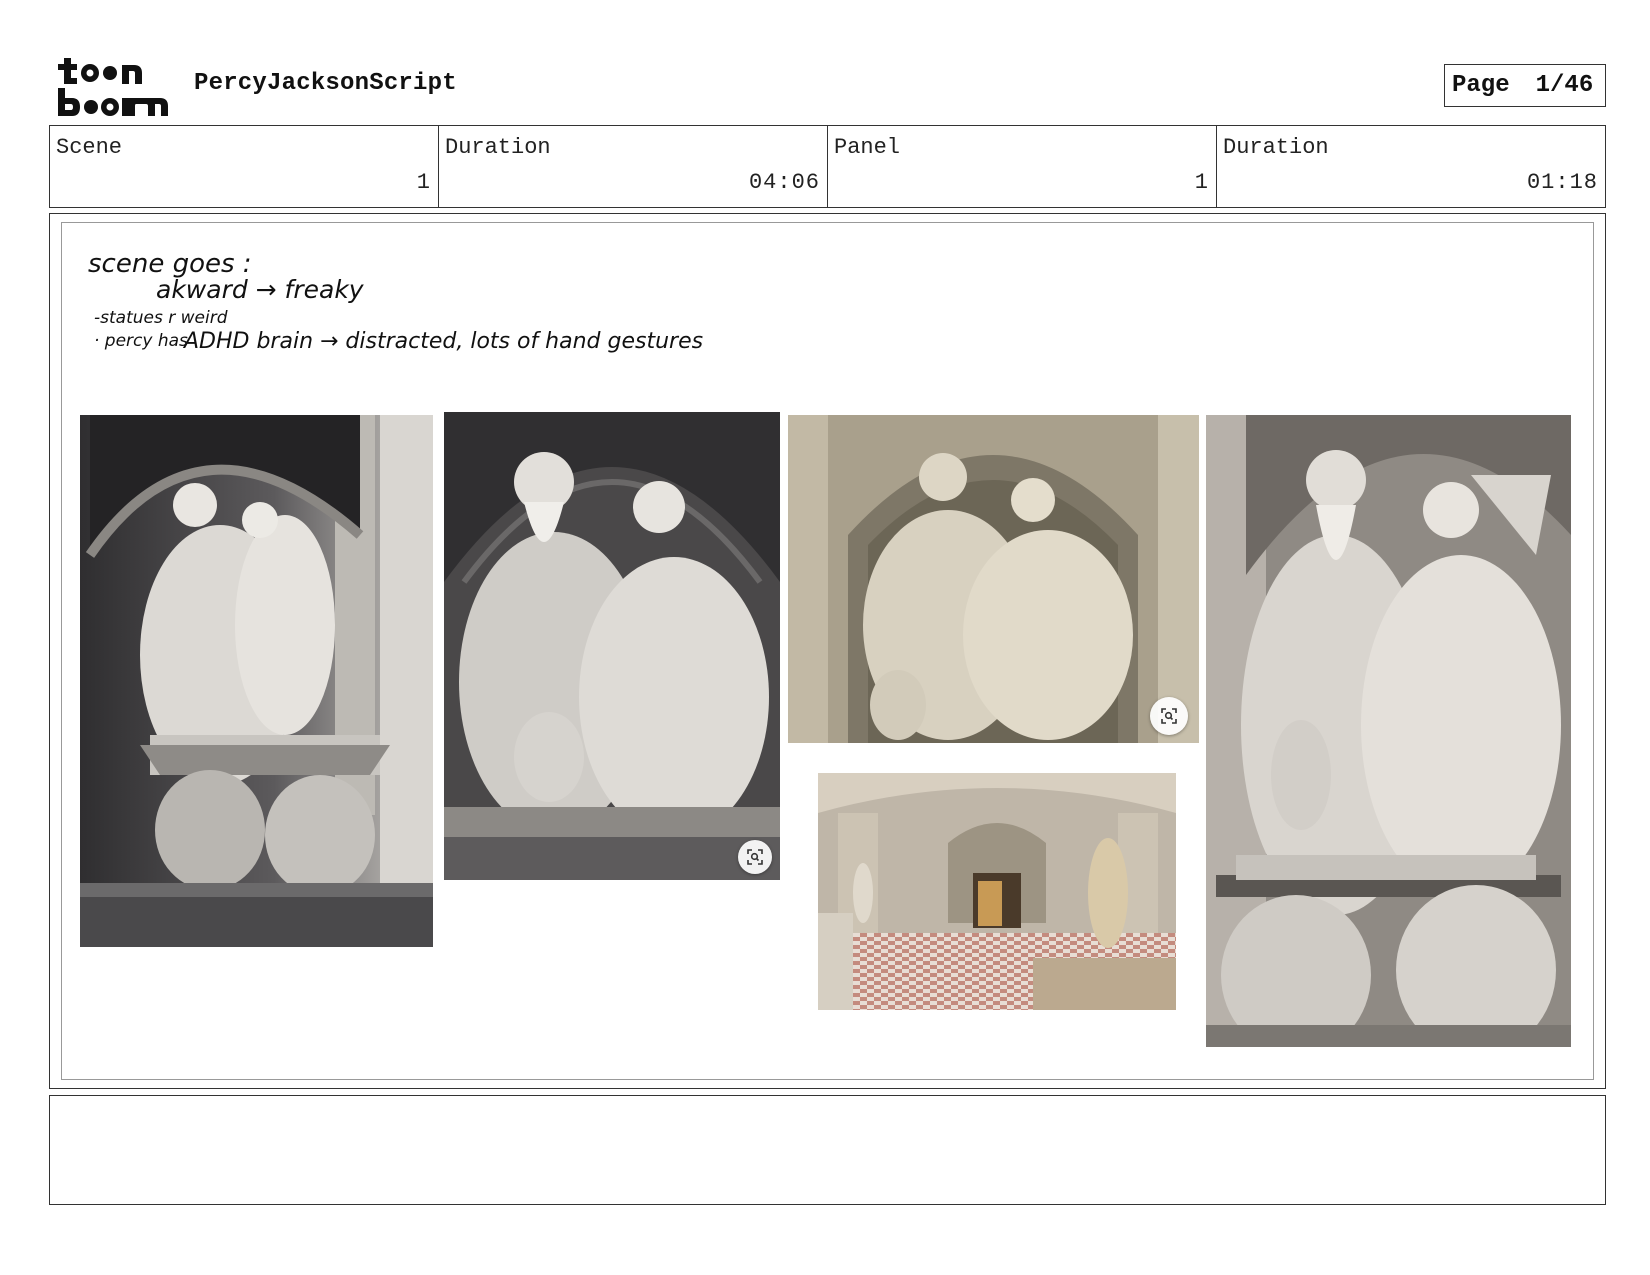 The width and height of the screenshot is (1650, 1275). What do you see at coordinates (325, 83) in the screenshot?
I see `project-title: PercyJacksonScript` at bounding box center [325, 83].